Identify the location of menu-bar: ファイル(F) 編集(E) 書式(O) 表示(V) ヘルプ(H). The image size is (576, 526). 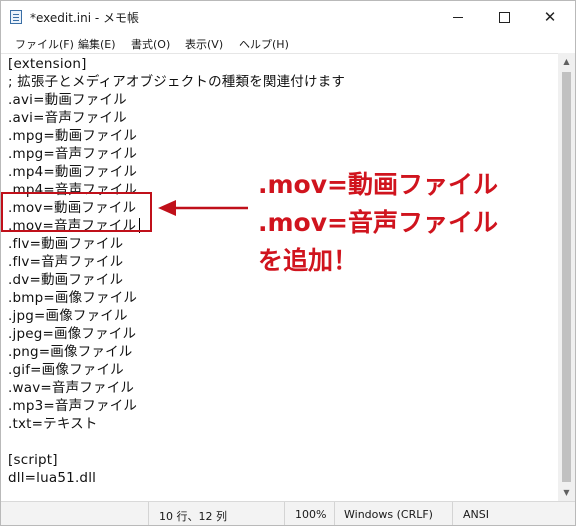
(288, 43).